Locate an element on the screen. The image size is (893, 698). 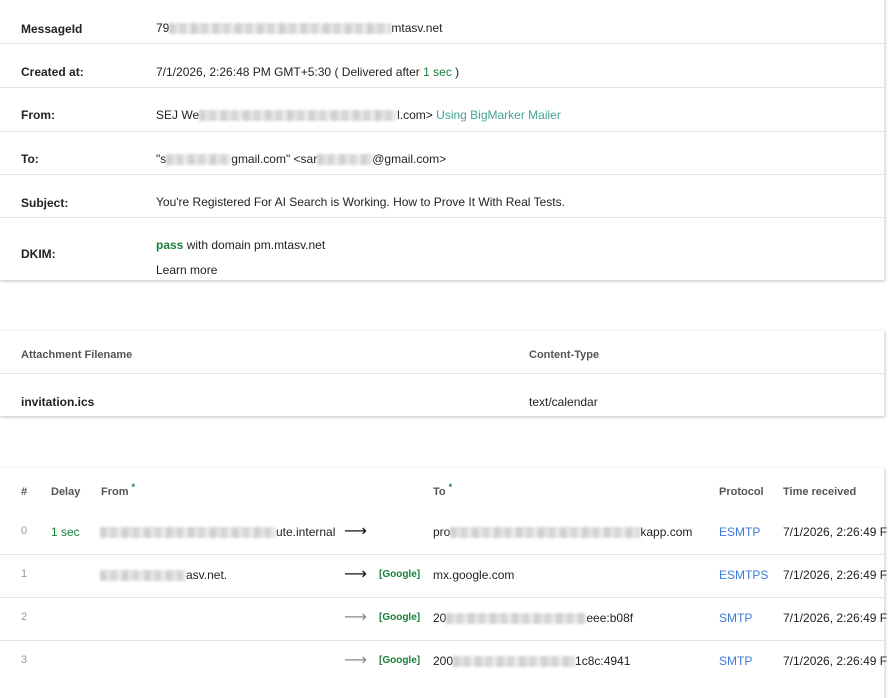
dkim-label: DKIM: is located at coordinates (38, 254).